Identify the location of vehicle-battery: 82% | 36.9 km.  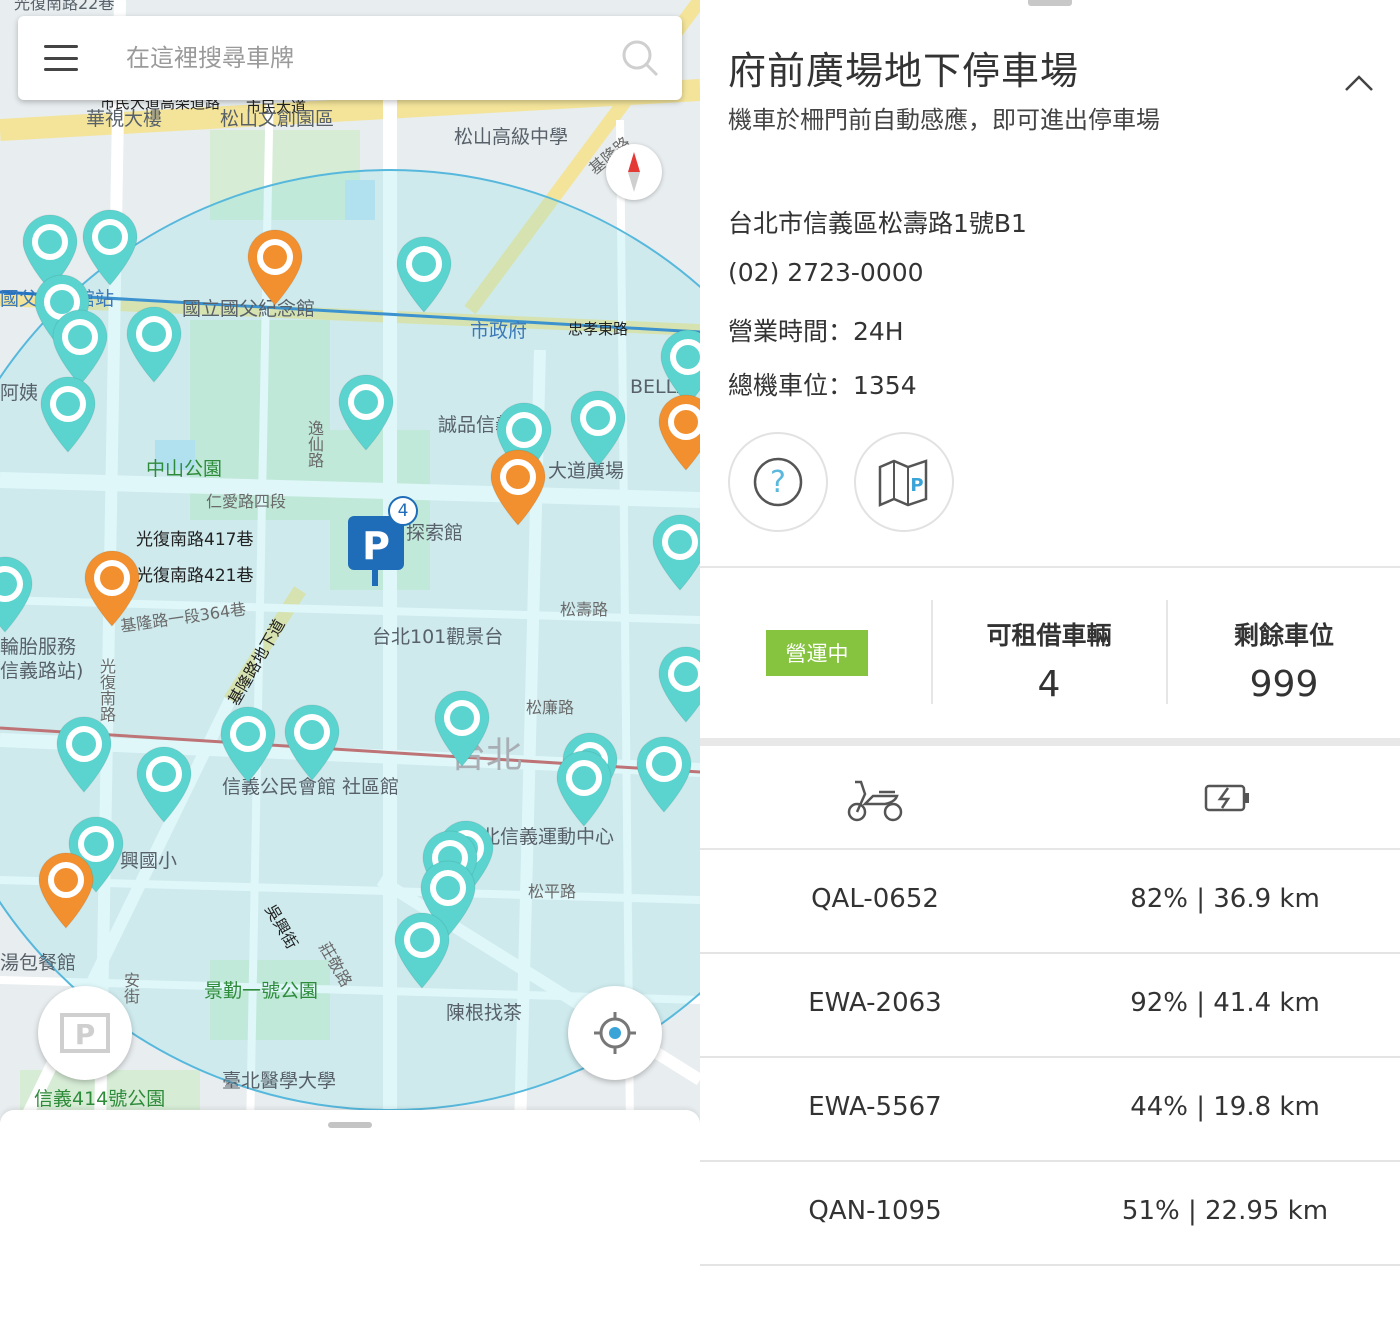
(1225, 899).